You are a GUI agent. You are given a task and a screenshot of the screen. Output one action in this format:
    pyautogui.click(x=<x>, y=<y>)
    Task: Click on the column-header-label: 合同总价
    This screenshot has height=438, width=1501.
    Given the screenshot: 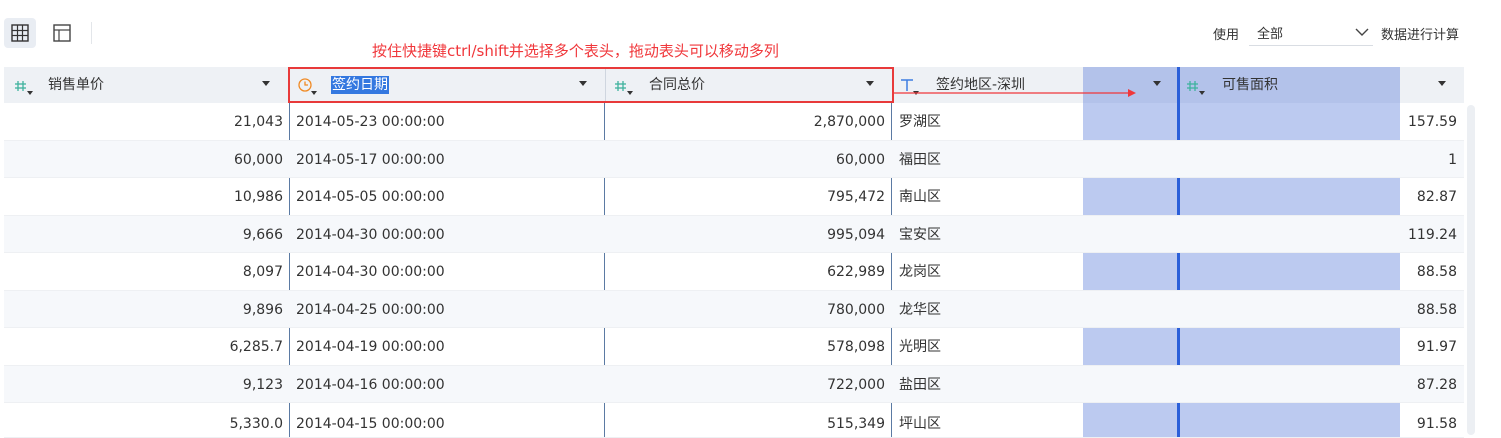 What is the action you would take?
    pyautogui.click(x=677, y=85)
    